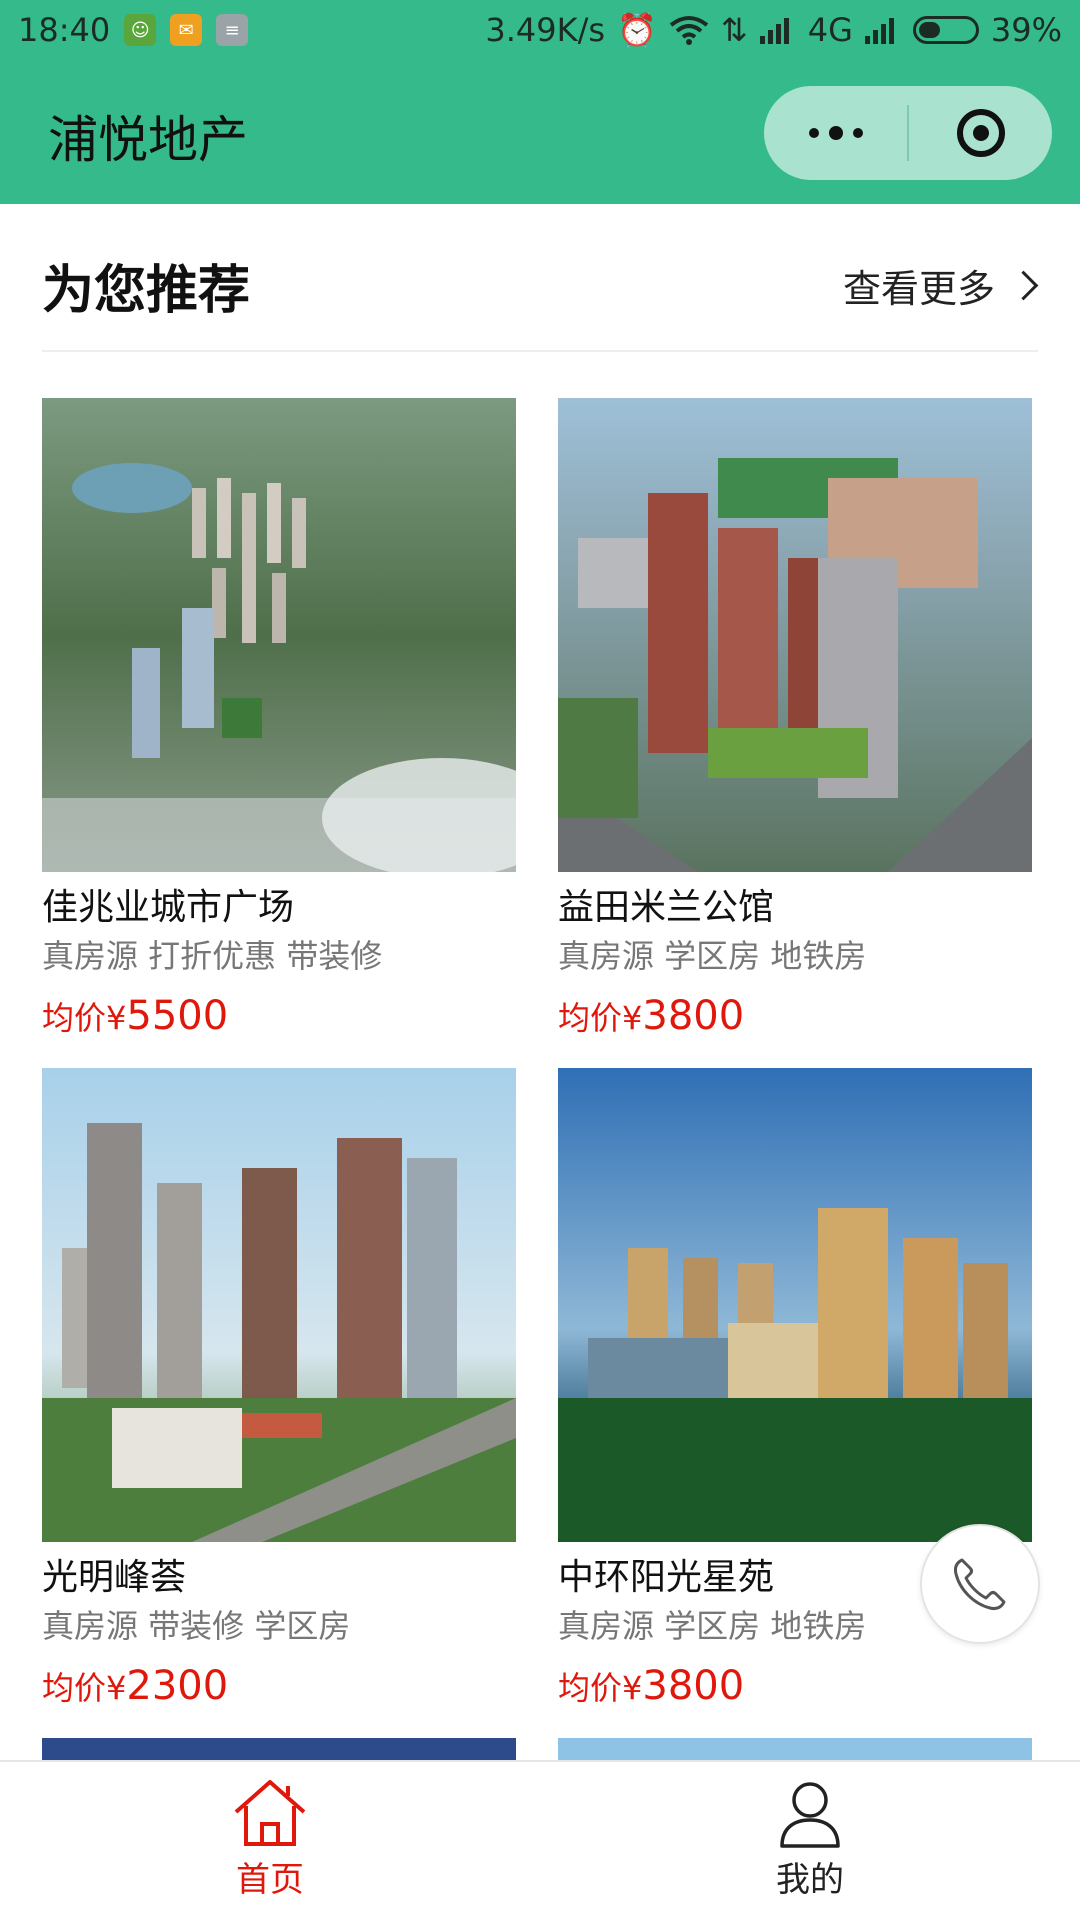  I want to click on data-transfer-icon: ⇅, so click(734, 30).